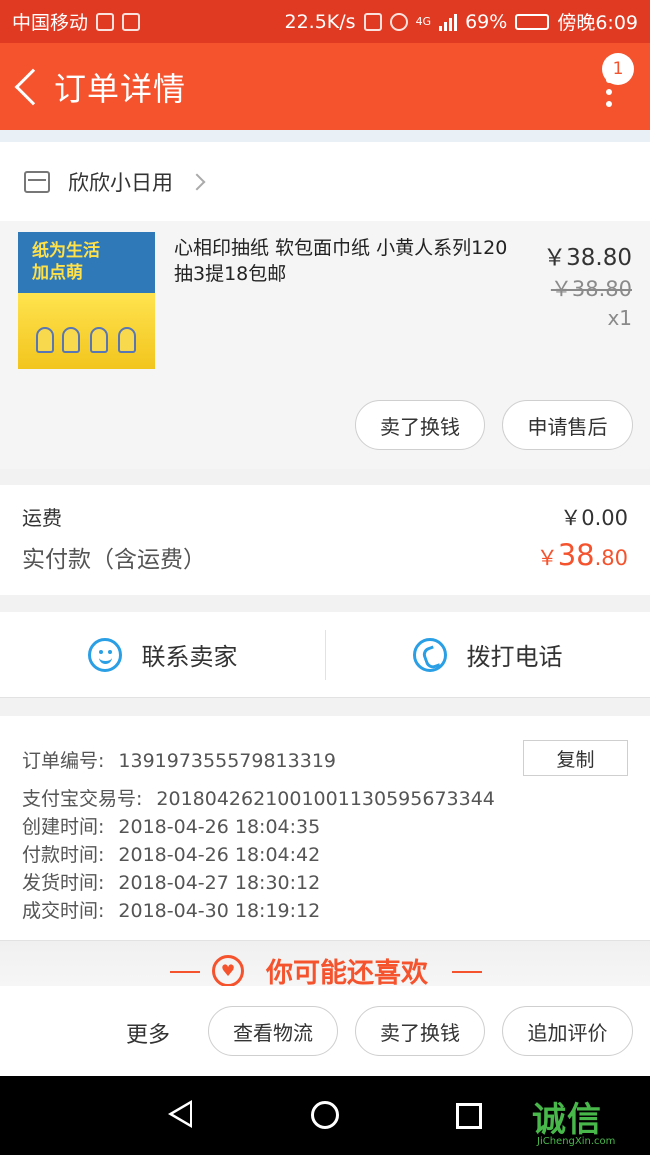 The image size is (650, 1155). I want to click on clock: 傍晚6:09, so click(597, 23).